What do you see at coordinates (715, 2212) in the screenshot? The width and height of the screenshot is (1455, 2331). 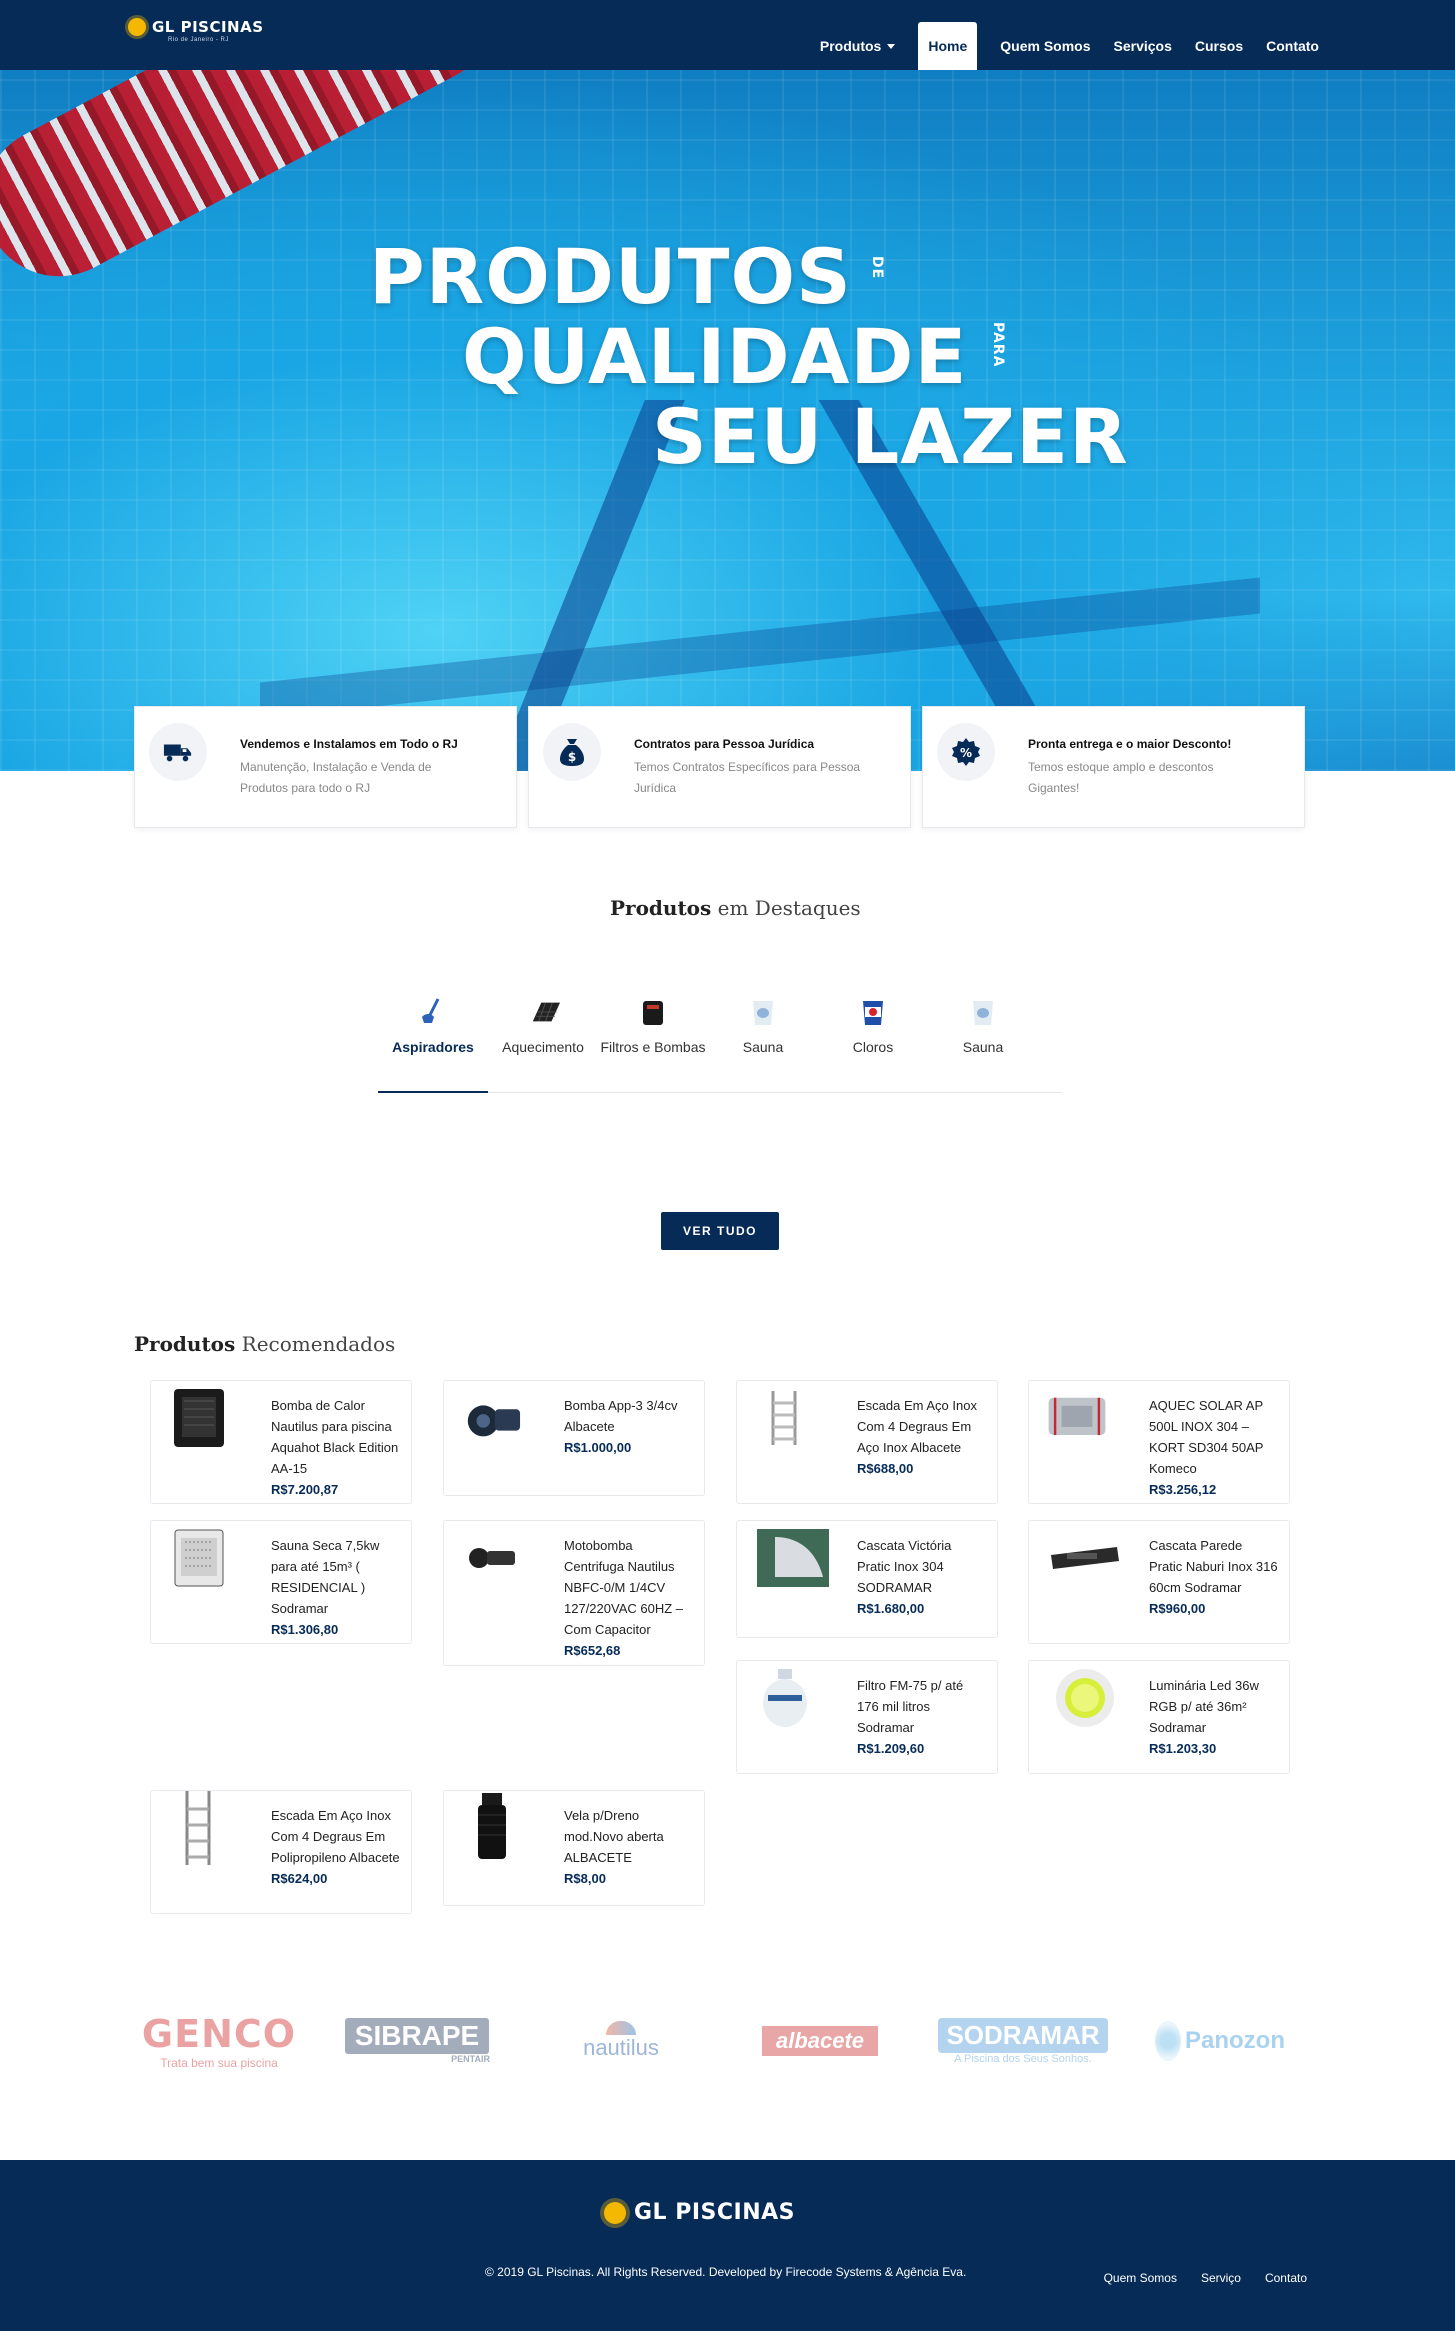 I see `footer-logo-text: GL PISCINAS` at bounding box center [715, 2212].